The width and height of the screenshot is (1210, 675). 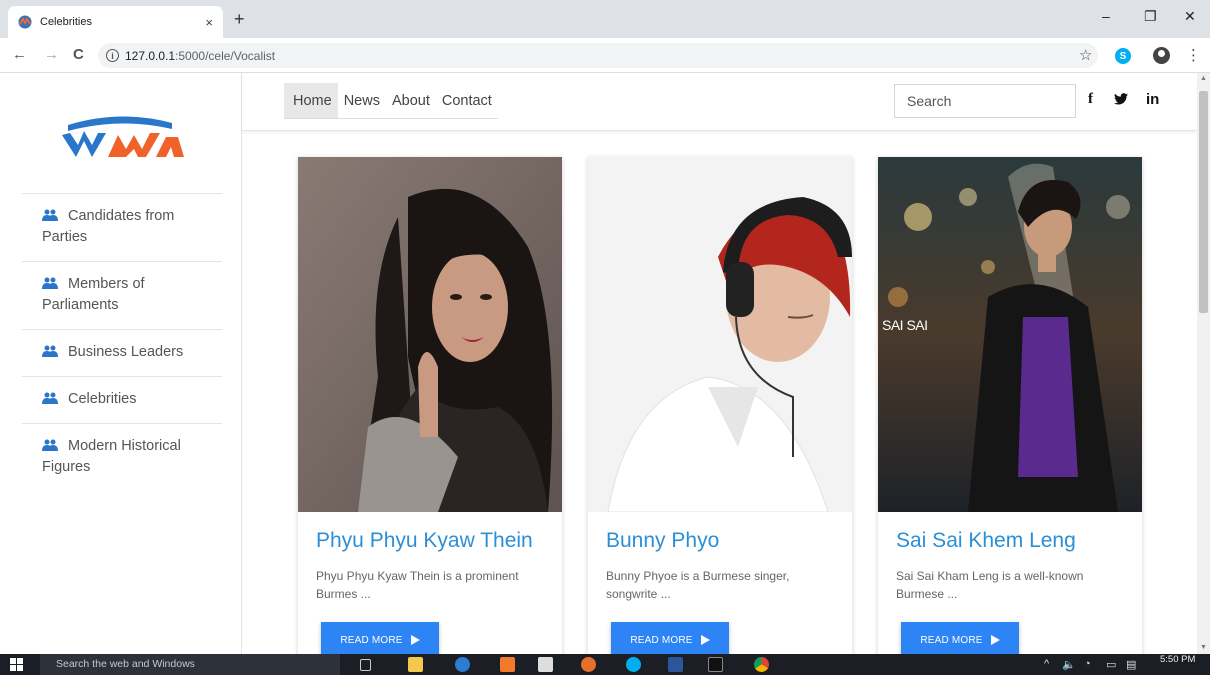 I want to click on twitter-icon, so click(x=1121, y=99).